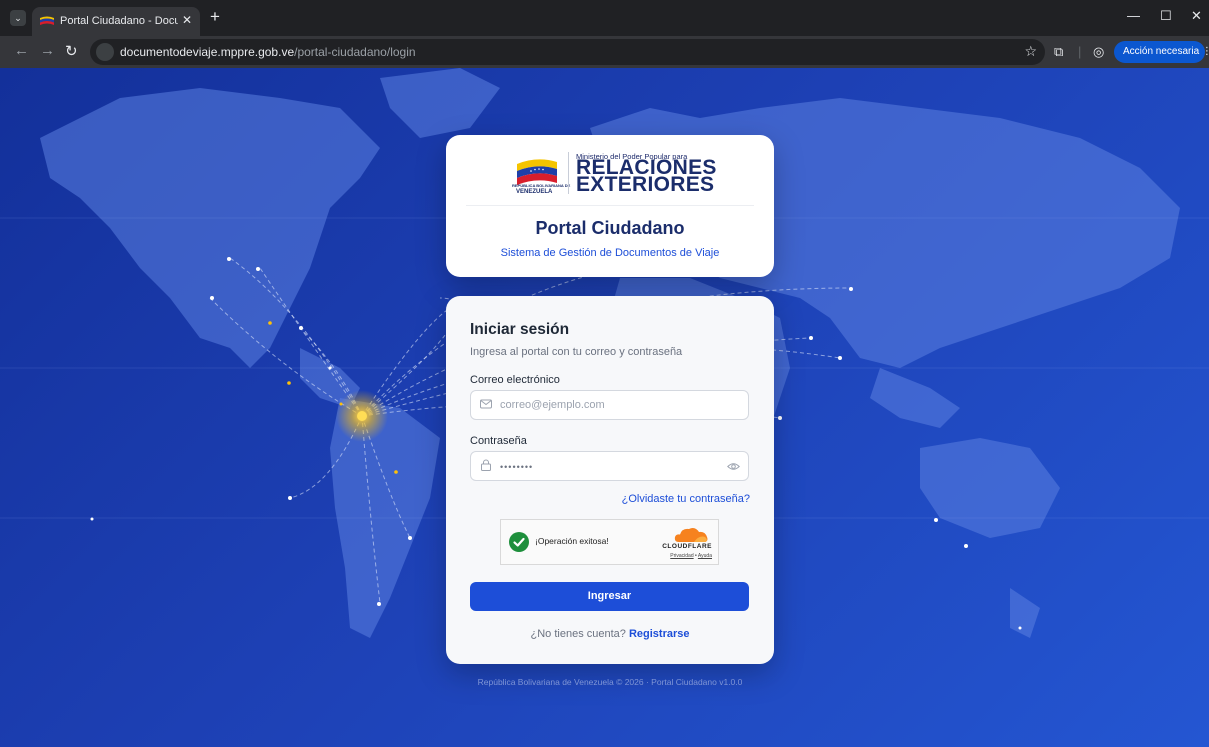 Image resolution: width=1209 pixels, height=747 pixels. What do you see at coordinates (534, 192) in the screenshot?
I see `venezuela-text: VENEZUELA` at bounding box center [534, 192].